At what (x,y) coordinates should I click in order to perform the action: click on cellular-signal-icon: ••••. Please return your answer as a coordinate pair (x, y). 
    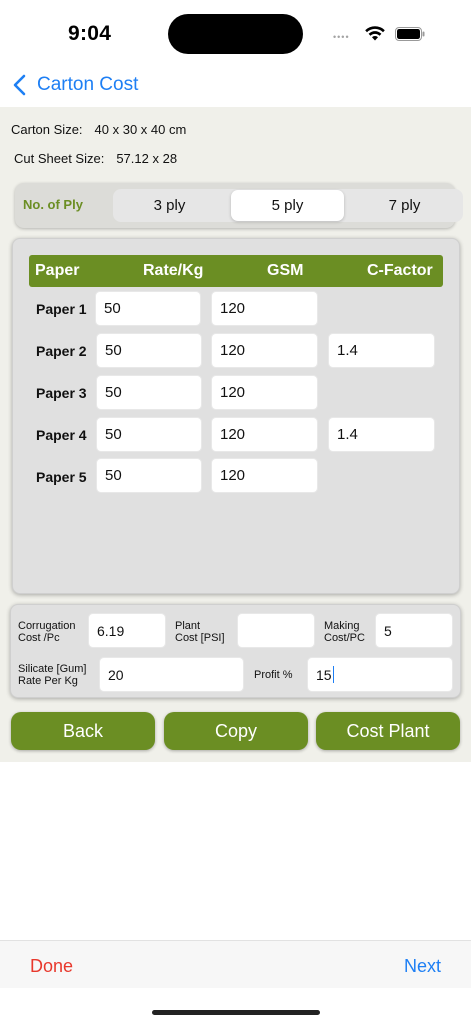
    Looking at the image, I should click on (341, 37).